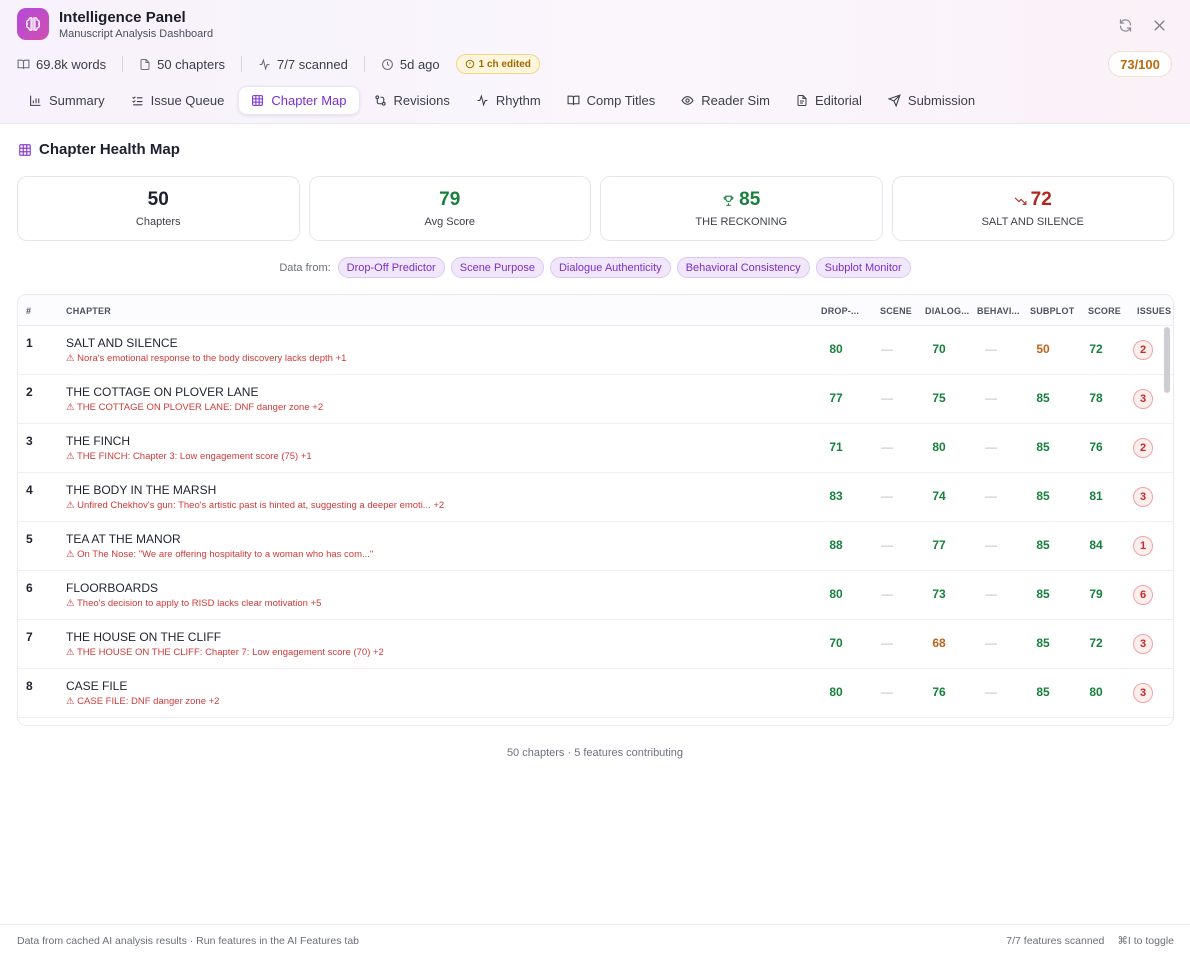 The height and width of the screenshot is (956, 1190). Describe the element at coordinates (743, 267) in the screenshot. I see `source-chip: Behavioral Consistency` at that location.